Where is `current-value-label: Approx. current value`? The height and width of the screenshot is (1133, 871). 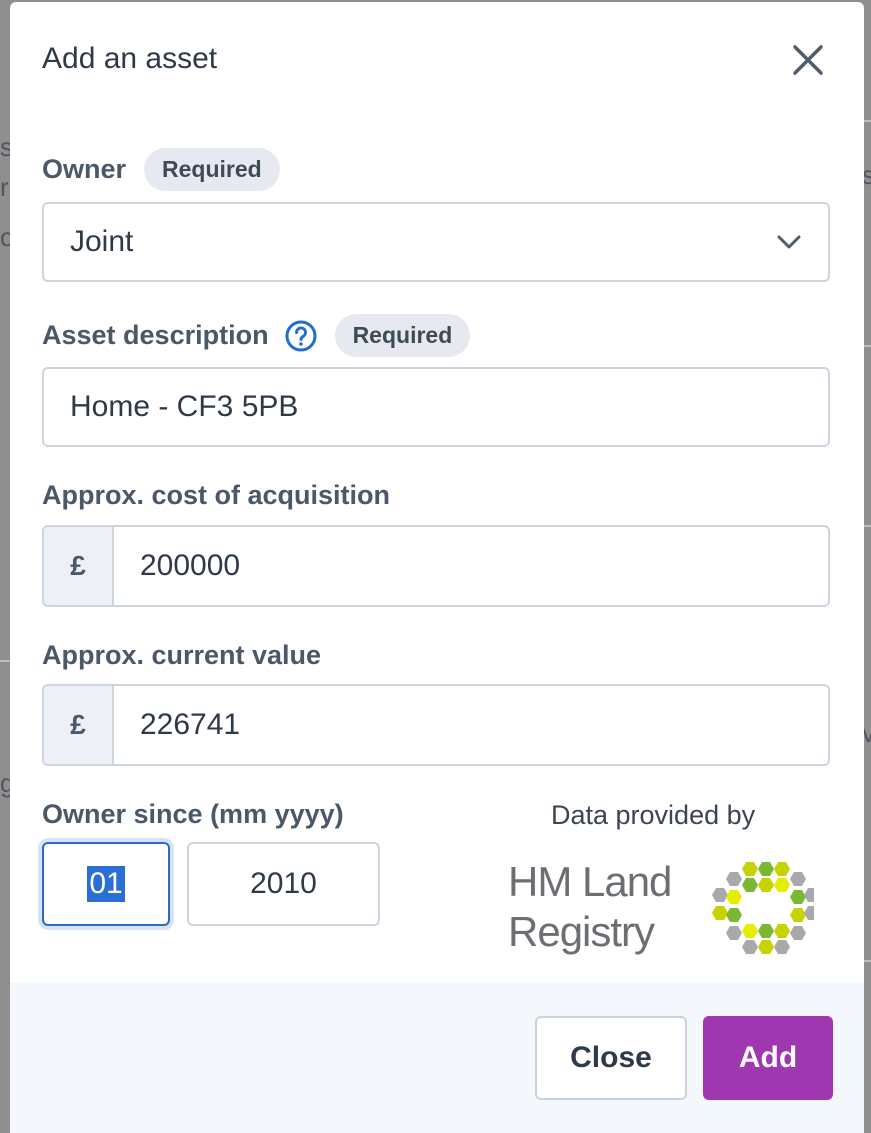
current-value-label: Approx. current value is located at coordinates (182, 655).